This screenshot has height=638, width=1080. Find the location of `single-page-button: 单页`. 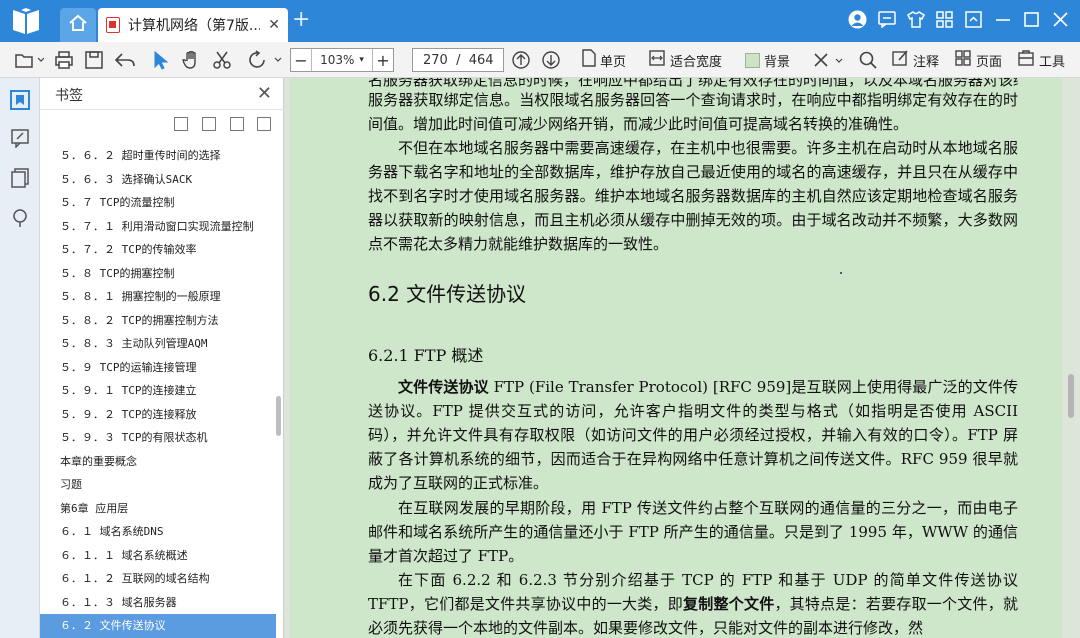

single-page-button: 单页 is located at coordinates (603, 60).